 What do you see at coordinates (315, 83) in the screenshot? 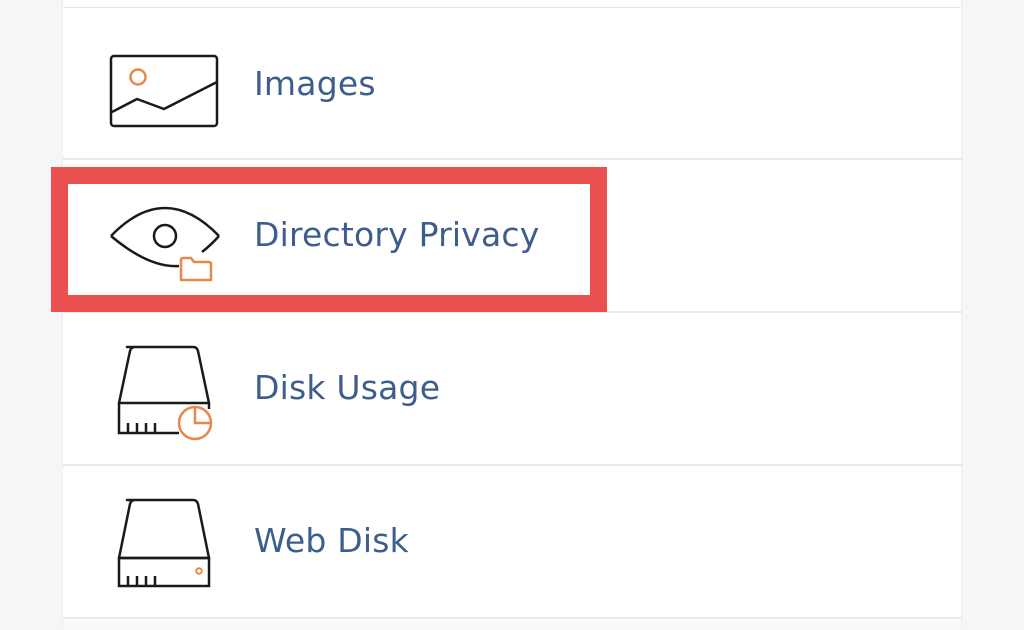
I see `tool-label: Images` at bounding box center [315, 83].